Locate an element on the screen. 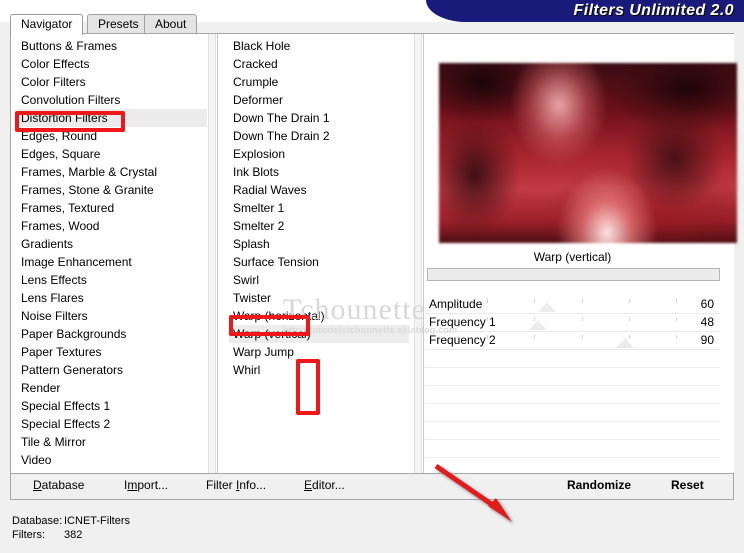  category-list-item: Paper Textures is located at coordinates (112, 352).